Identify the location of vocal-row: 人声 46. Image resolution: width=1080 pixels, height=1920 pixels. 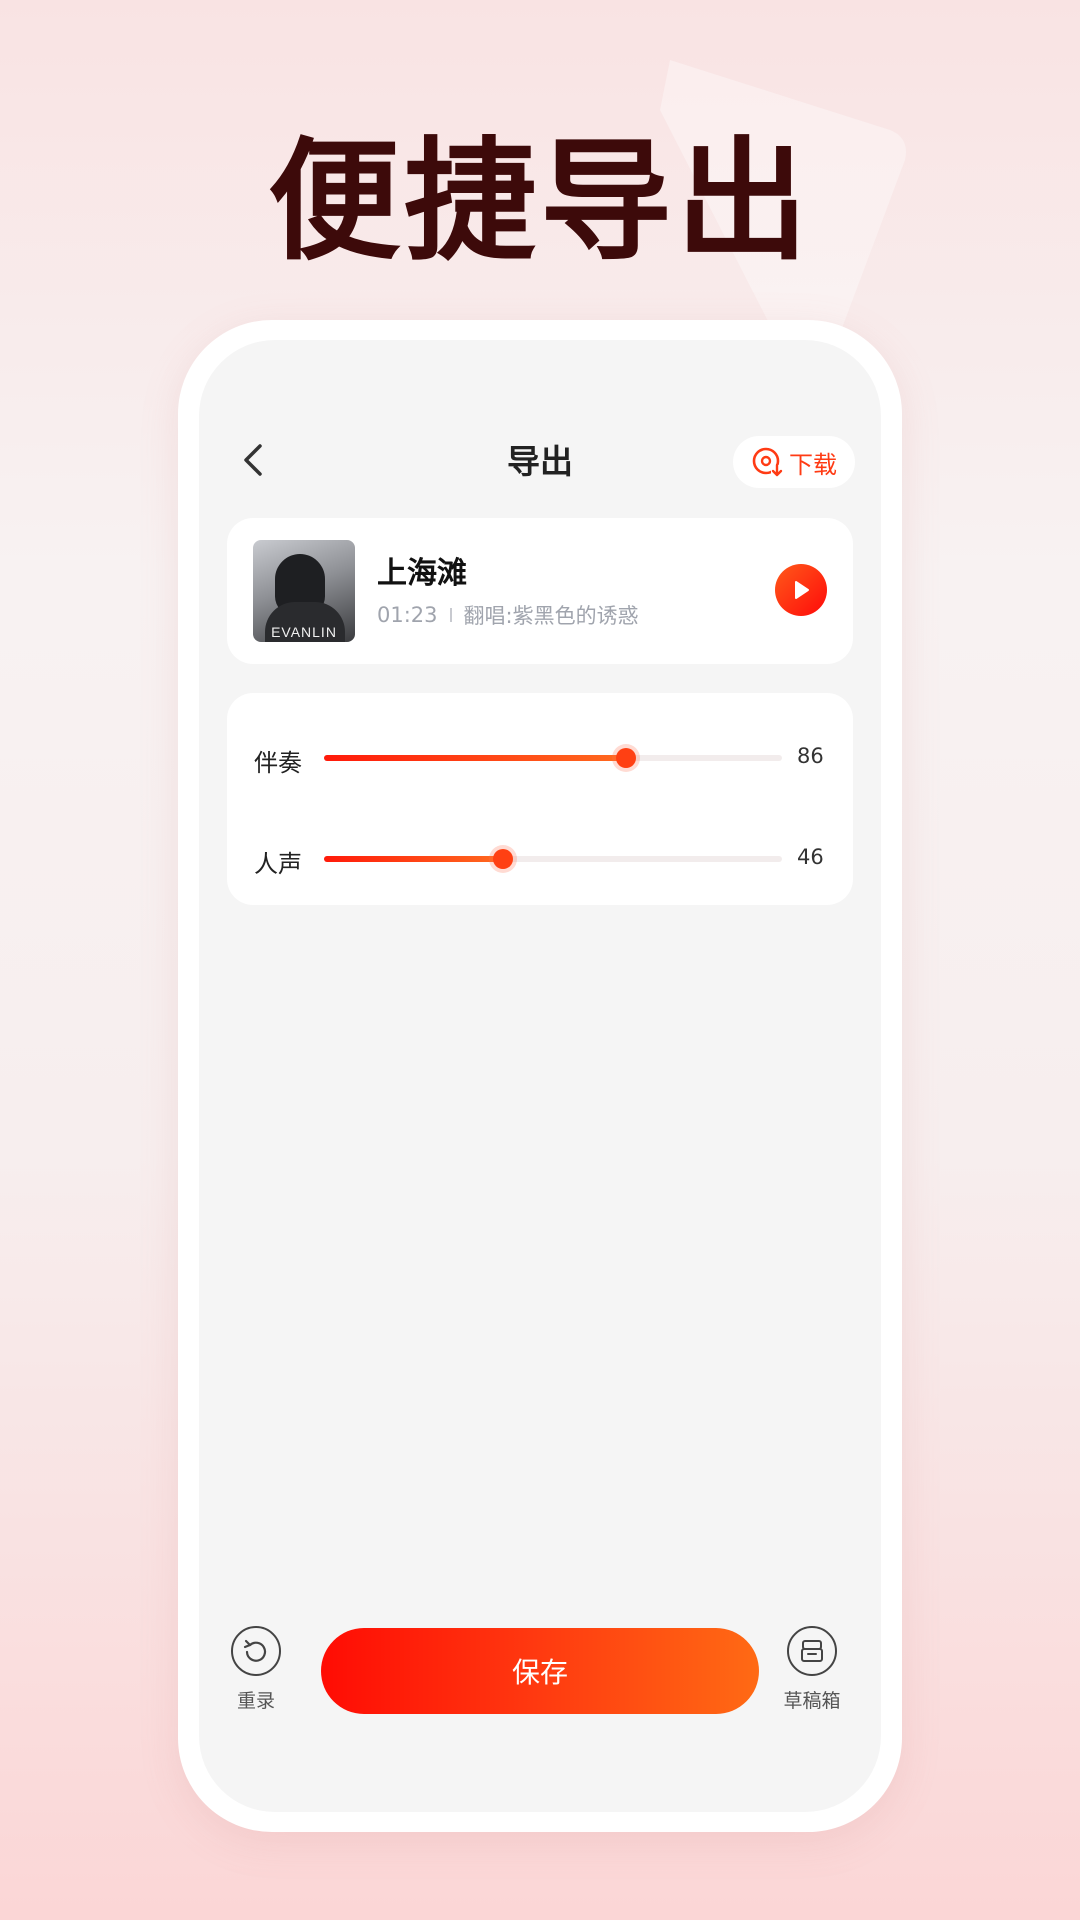
(540, 858).